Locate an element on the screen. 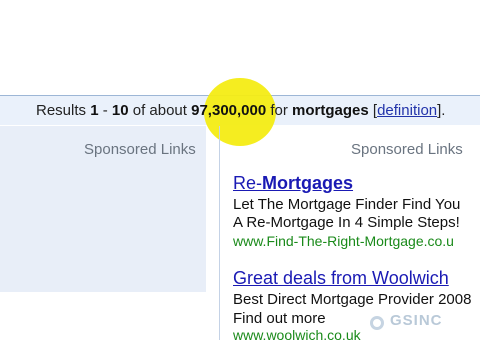 This screenshot has width=480, height=343. results-for: for is located at coordinates (279, 110).